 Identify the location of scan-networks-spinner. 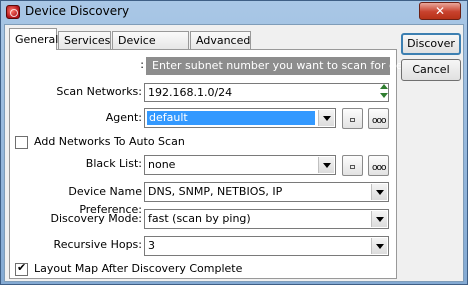
(384, 92).